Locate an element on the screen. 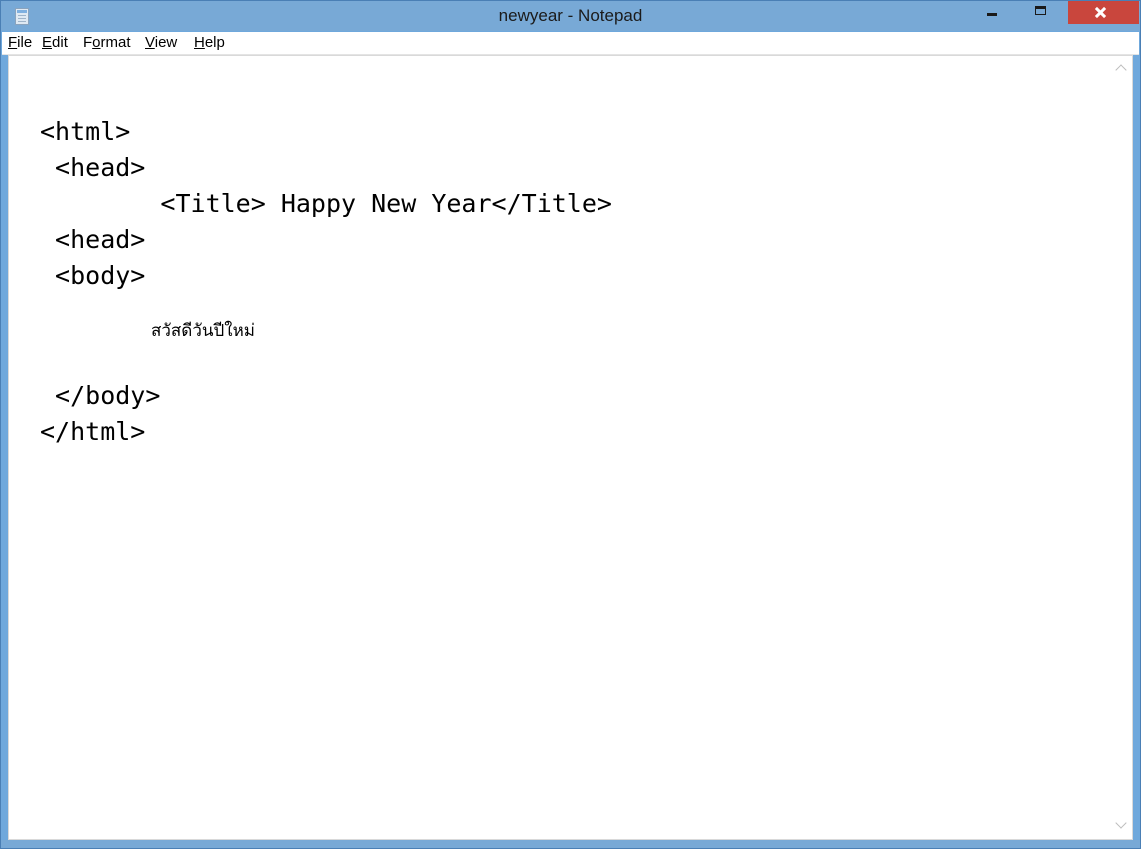 This screenshot has width=1141, height=849. chevron-up-icon is located at coordinates (1121, 70).